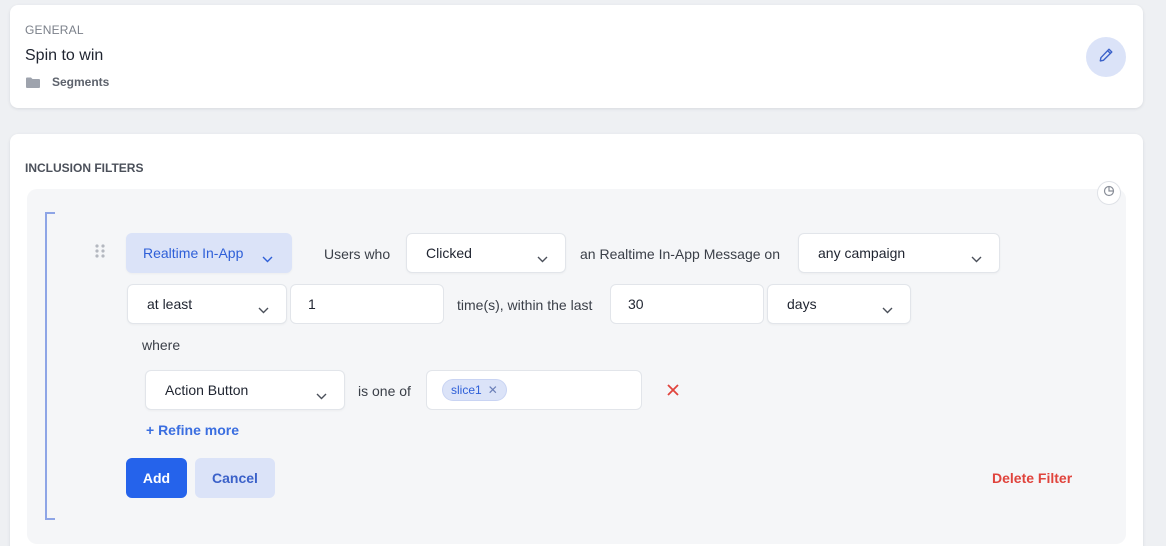  I want to click on folder-breadcrumb: Segments, so click(67, 82).